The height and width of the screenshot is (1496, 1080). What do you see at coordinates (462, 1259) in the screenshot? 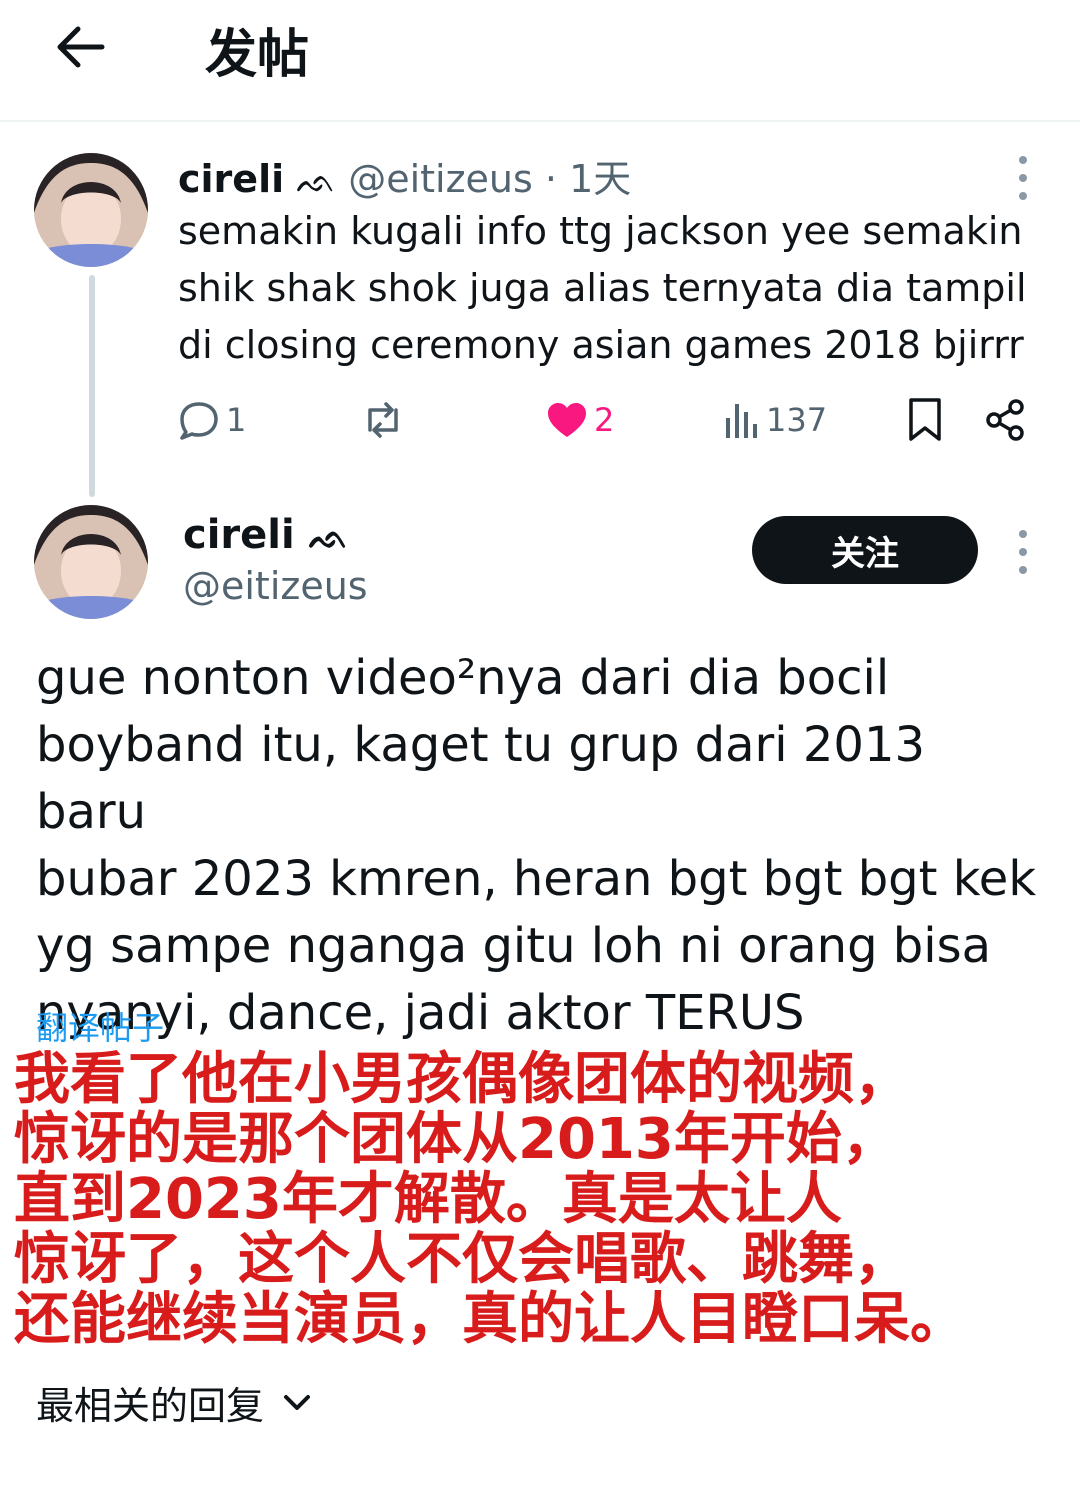
I see `caption-line: 惊讶了，这个人不仅会唱歌、跳舞，` at bounding box center [462, 1259].